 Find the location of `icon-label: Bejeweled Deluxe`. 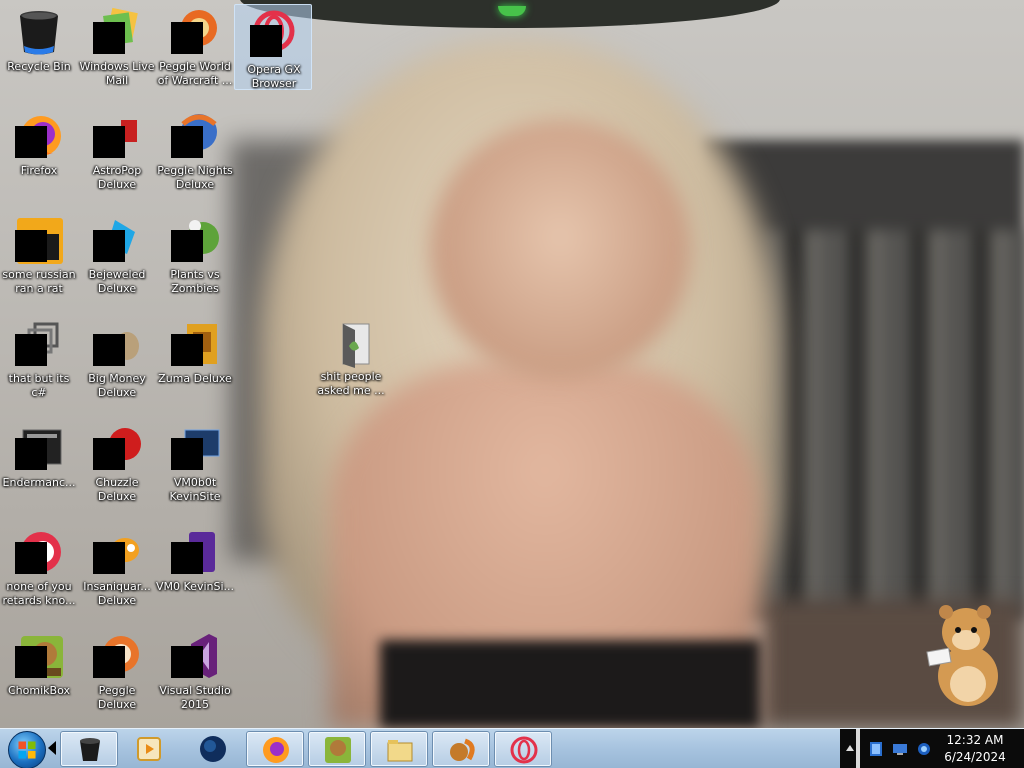

icon-label: Bejeweled Deluxe is located at coordinates (117, 281).